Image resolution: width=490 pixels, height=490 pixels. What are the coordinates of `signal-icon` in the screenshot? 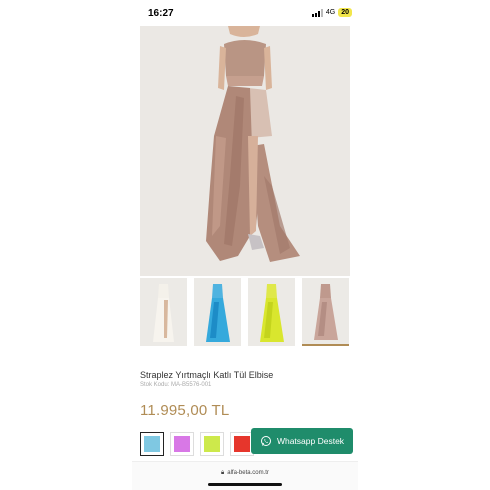 It's located at (317, 12).